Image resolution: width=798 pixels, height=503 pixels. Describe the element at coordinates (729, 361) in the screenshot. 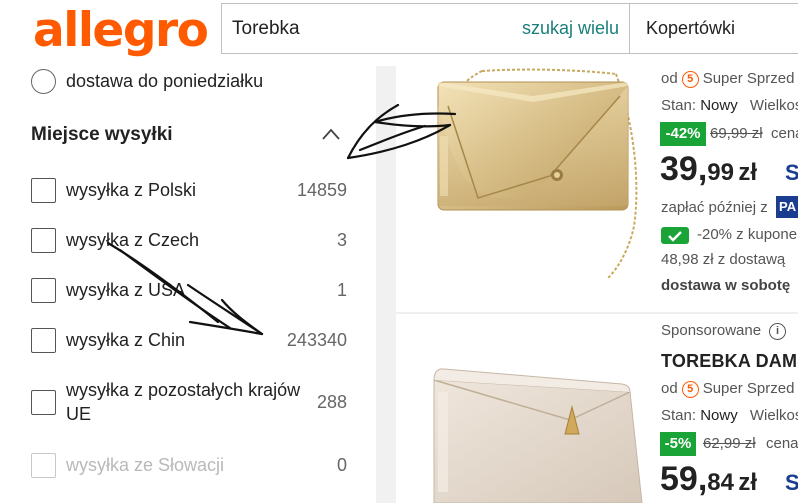

I see `product-title: TOREBKA DAMSK` at that location.